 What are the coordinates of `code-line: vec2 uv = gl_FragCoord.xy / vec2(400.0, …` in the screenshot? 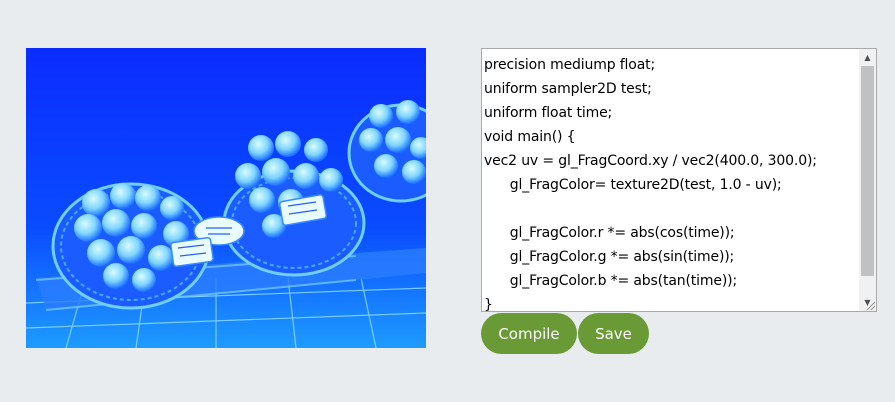 It's located at (650, 161).